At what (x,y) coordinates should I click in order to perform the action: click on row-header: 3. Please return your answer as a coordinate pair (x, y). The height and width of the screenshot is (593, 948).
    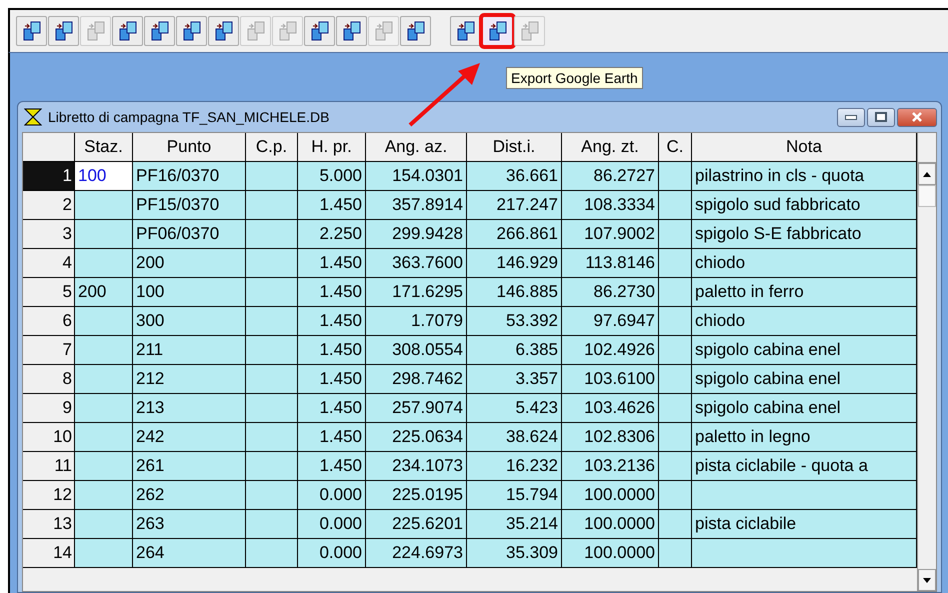
    Looking at the image, I should click on (49, 234).